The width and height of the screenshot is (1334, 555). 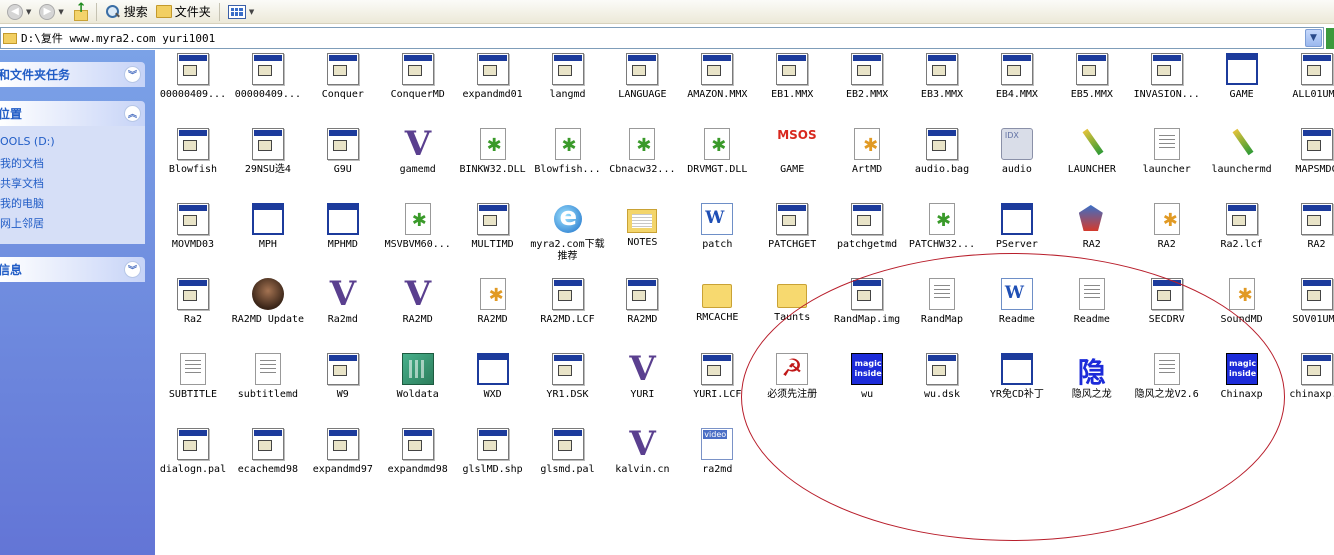 What do you see at coordinates (1167, 152) in the screenshot?
I see `file-item: launcher` at bounding box center [1167, 152].